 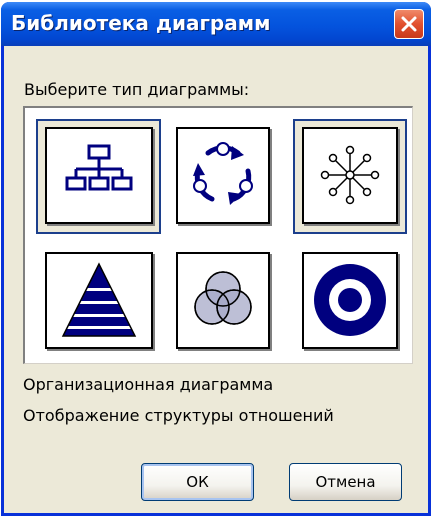 I want to click on ok-button: ОК, so click(x=197, y=482).